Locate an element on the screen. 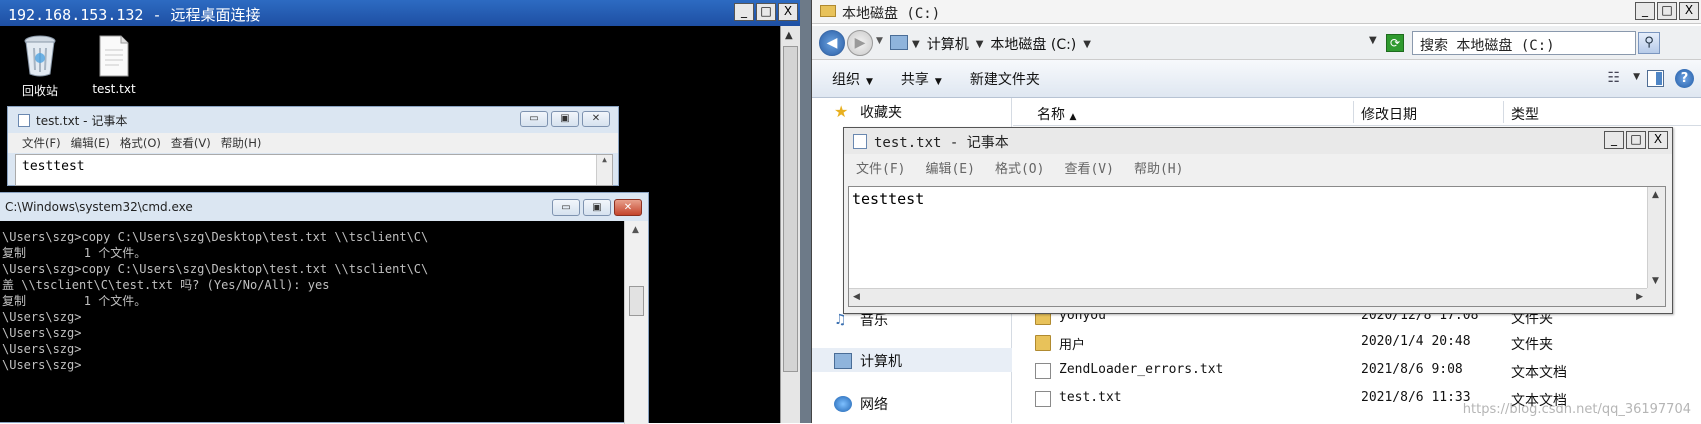 Image resolution: width=1701 pixels, height=424 pixels. scroll-right-arrow-icon: ▶ is located at coordinates (1639, 297).